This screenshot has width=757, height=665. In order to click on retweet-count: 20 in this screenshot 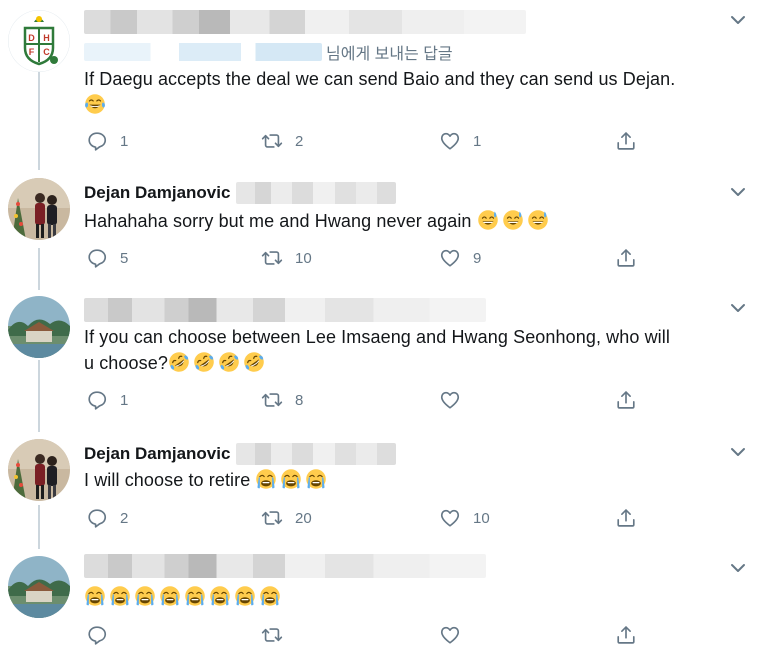, I will do `click(303, 518)`.